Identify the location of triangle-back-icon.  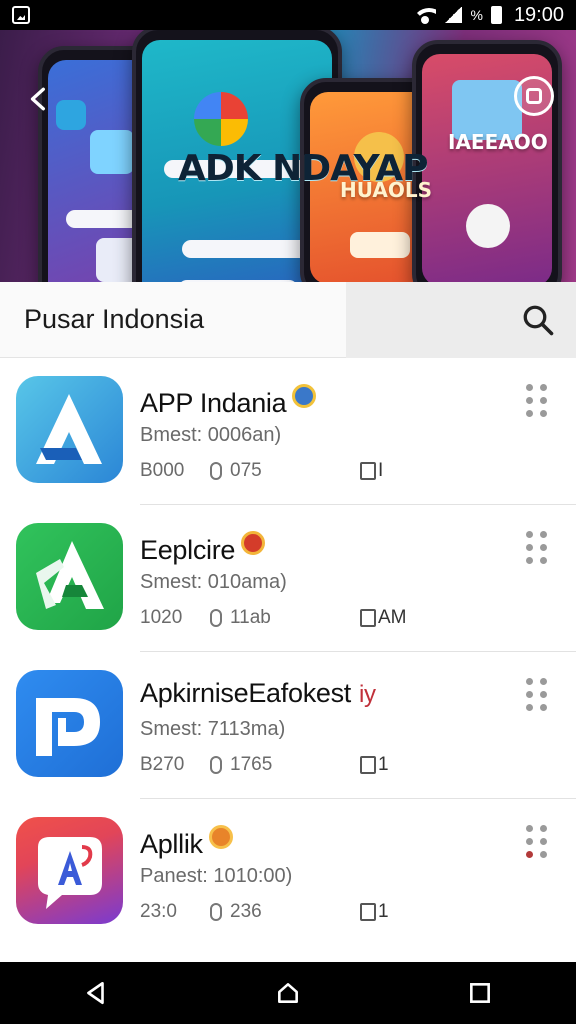
(95, 993).